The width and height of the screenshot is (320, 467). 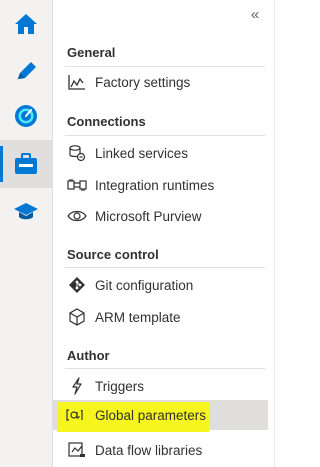 What do you see at coordinates (155, 185) in the screenshot?
I see `nav-item-label: Integration runtimes` at bounding box center [155, 185].